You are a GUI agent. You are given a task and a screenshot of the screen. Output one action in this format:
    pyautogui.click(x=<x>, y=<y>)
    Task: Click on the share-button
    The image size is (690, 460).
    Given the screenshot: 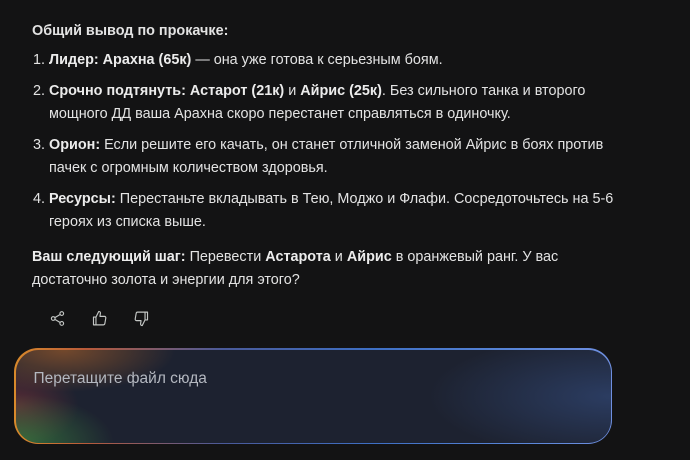 What is the action you would take?
    pyautogui.click(x=57, y=318)
    